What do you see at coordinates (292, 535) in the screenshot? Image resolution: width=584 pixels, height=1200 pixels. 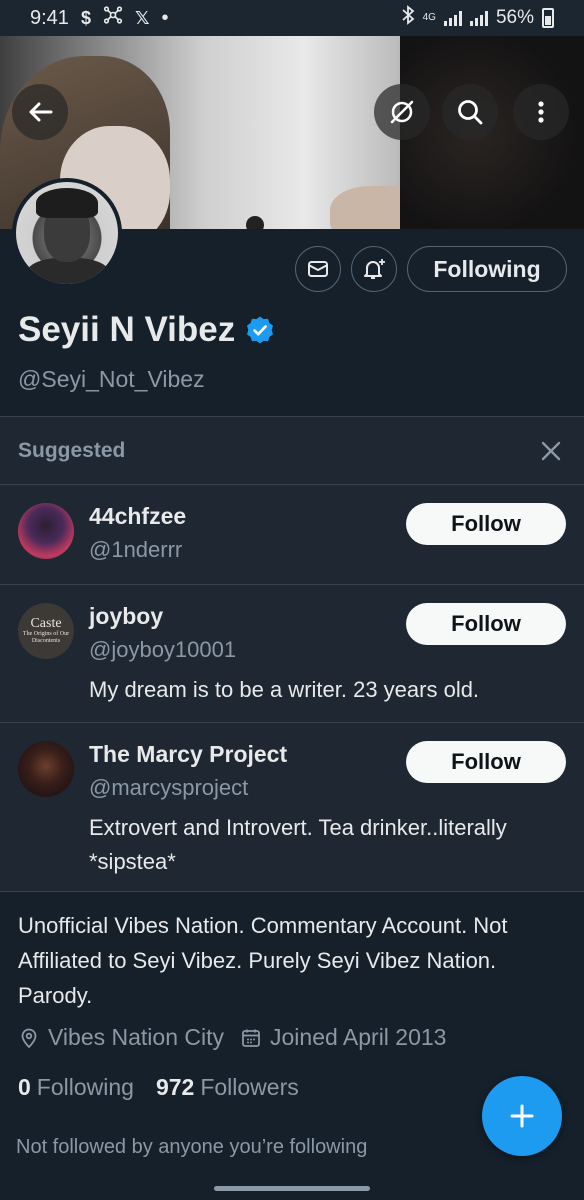 I see `suggested-account: 44chfzee @1nderrr Follow` at bounding box center [292, 535].